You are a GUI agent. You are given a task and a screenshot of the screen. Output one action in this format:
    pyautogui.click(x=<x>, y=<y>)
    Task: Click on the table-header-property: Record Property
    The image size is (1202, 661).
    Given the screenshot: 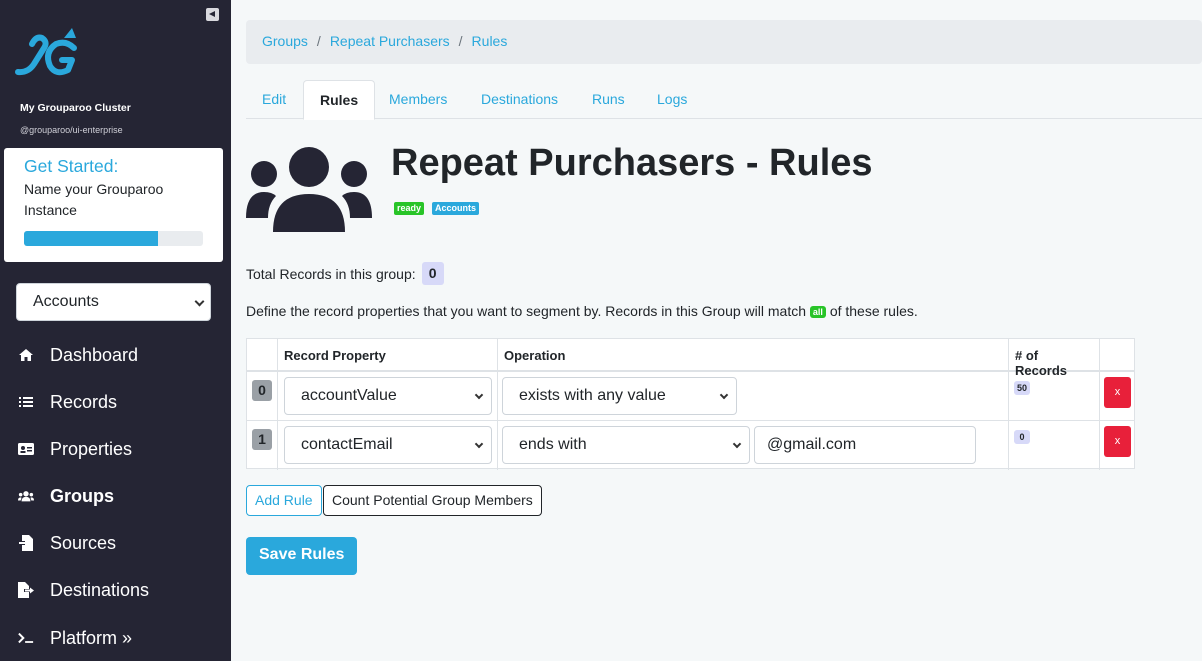 What is the action you would take?
    pyautogui.click(x=388, y=355)
    